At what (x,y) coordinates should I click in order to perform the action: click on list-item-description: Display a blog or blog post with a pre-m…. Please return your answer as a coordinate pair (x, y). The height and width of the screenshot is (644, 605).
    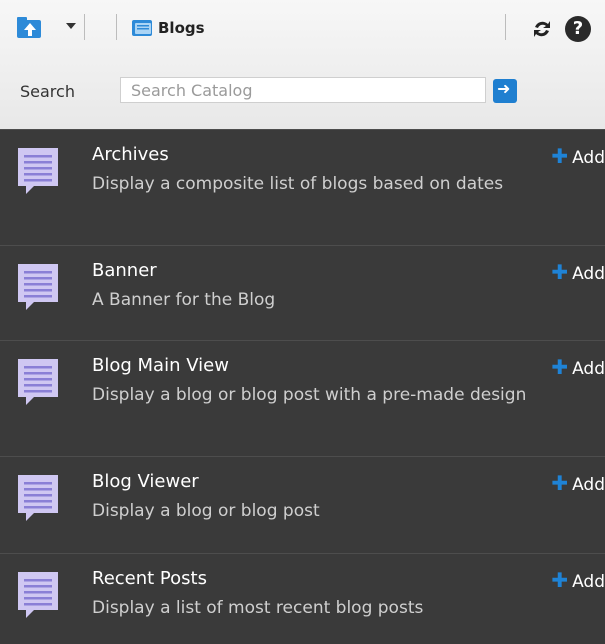
    Looking at the image, I should click on (331, 395).